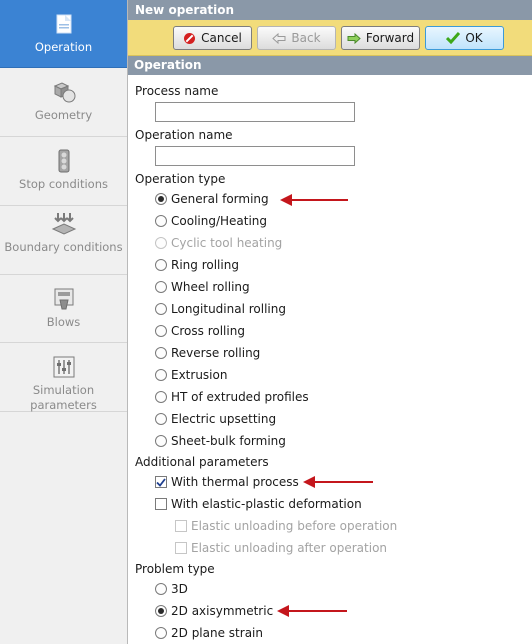 Image resolution: width=532 pixels, height=644 pixels. Describe the element at coordinates (218, 243) in the screenshot. I see `radio-cyclic-tool-heating: Cyclic tool heating` at that location.